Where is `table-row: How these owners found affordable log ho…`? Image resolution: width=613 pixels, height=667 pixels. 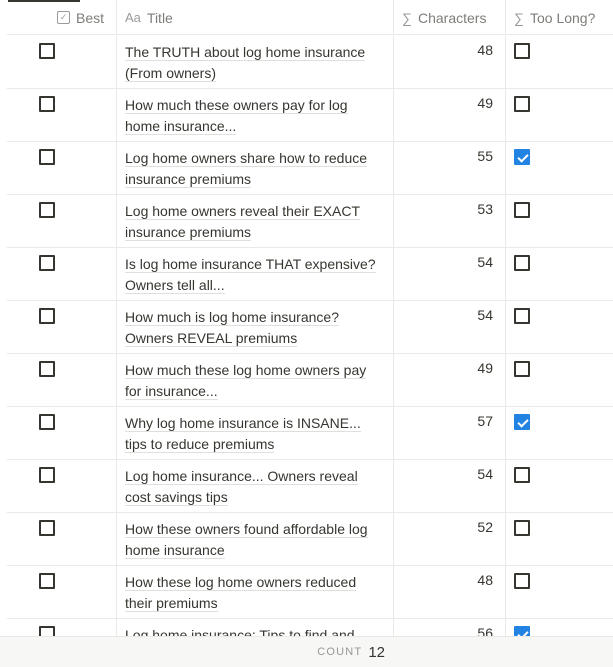
table-row: How these owners found affordable log ho… is located at coordinates (310, 539).